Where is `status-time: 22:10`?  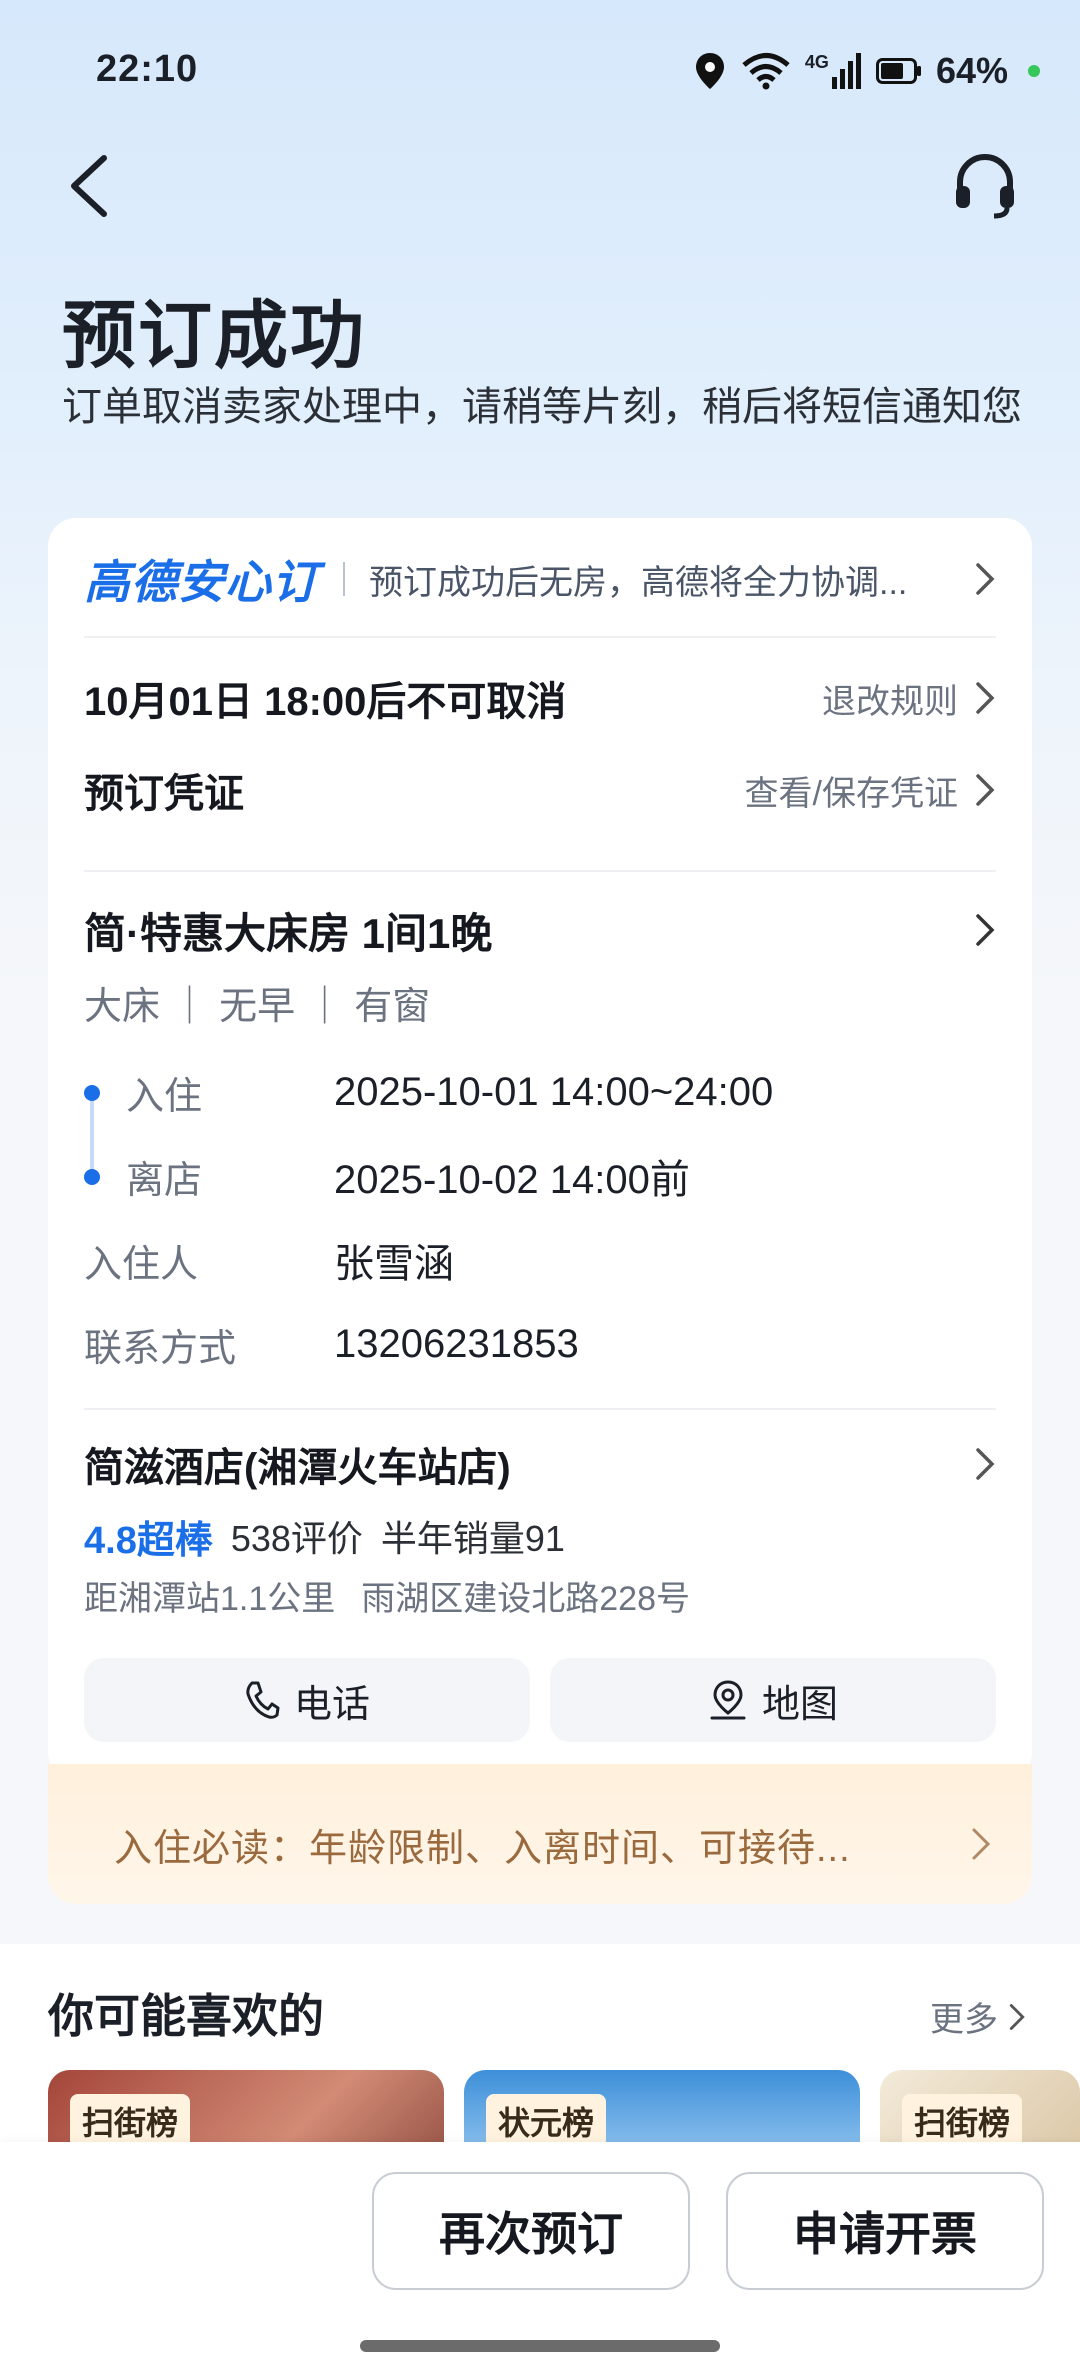 status-time: 22:10 is located at coordinates (147, 69).